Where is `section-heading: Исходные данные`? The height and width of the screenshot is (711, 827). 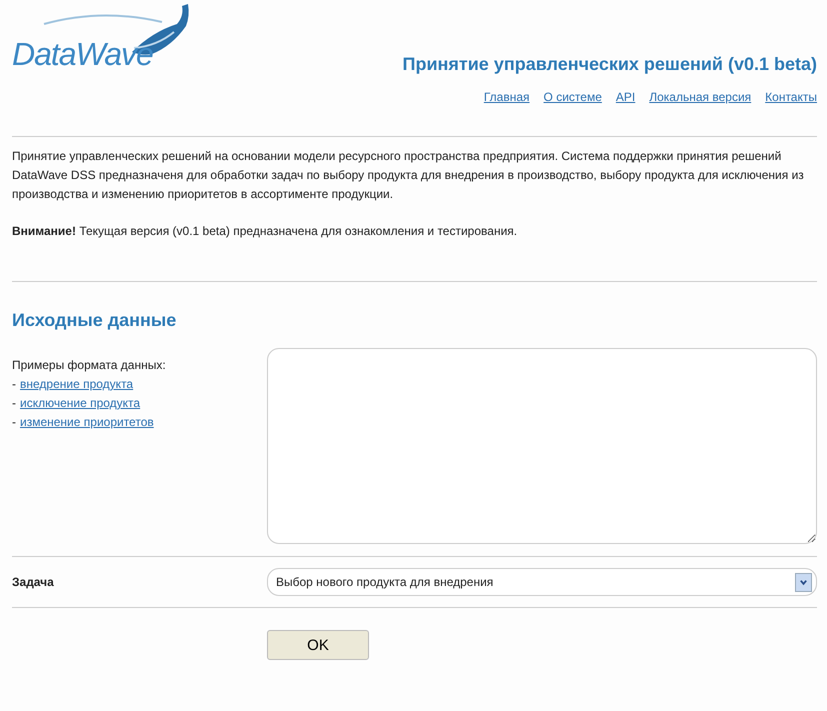 section-heading: Исходные данные is located at coordinates (95, 320).